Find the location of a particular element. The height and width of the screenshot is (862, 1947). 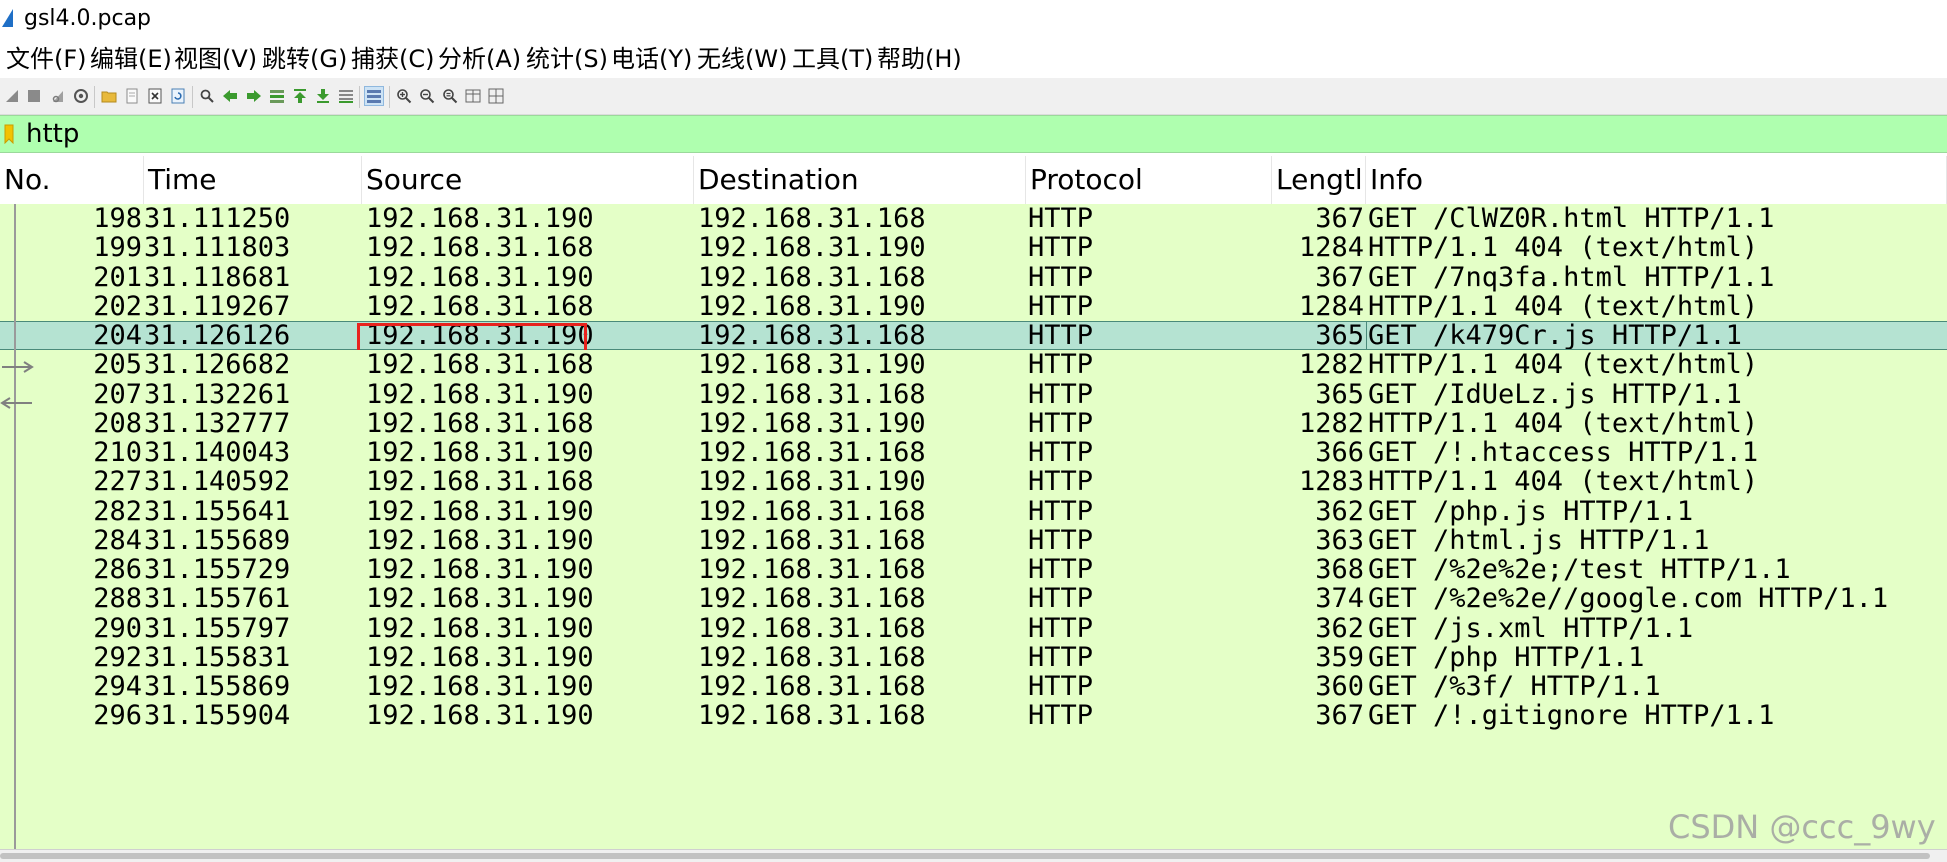

menu-analyze: 分析(A) is located at coordinates (479, 59).